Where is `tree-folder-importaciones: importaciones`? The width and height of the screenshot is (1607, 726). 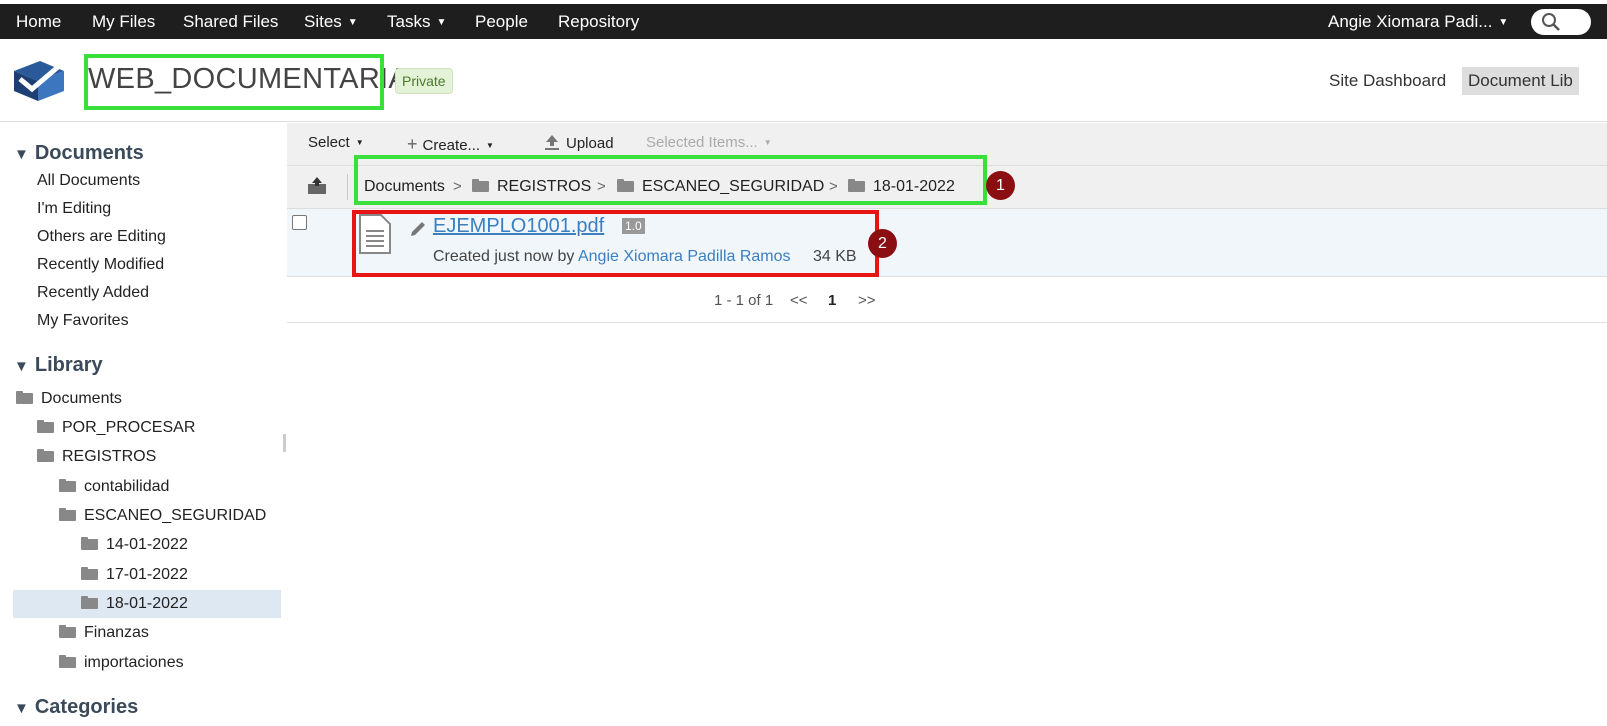 tree-folder-importaciones: importaciones is located at coordinates (121, 663).